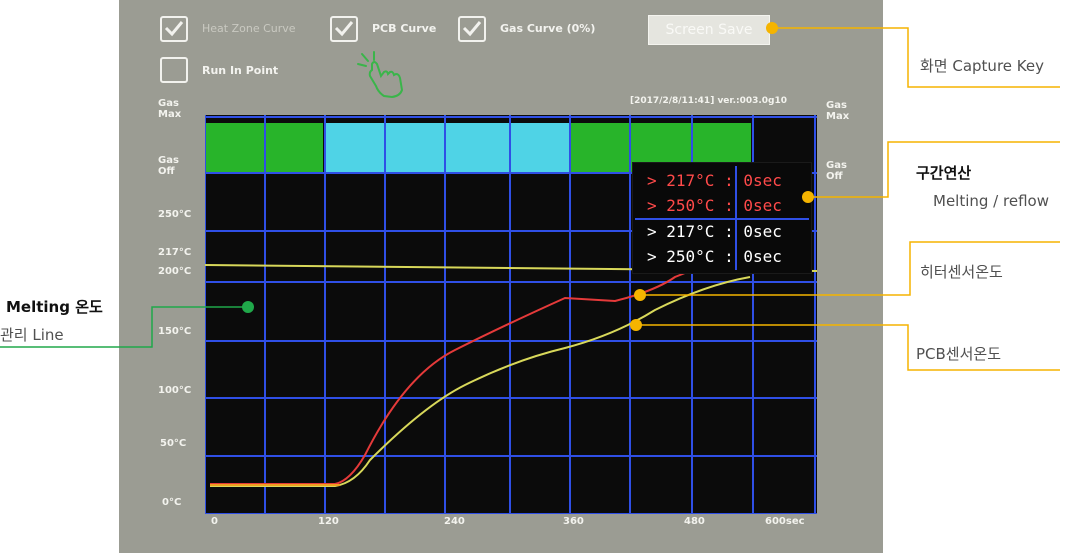  Describe the element at coordinates (961, 272) in the screenshot. I see `heater-sensor-annotation: 히터센서온도` at that location.